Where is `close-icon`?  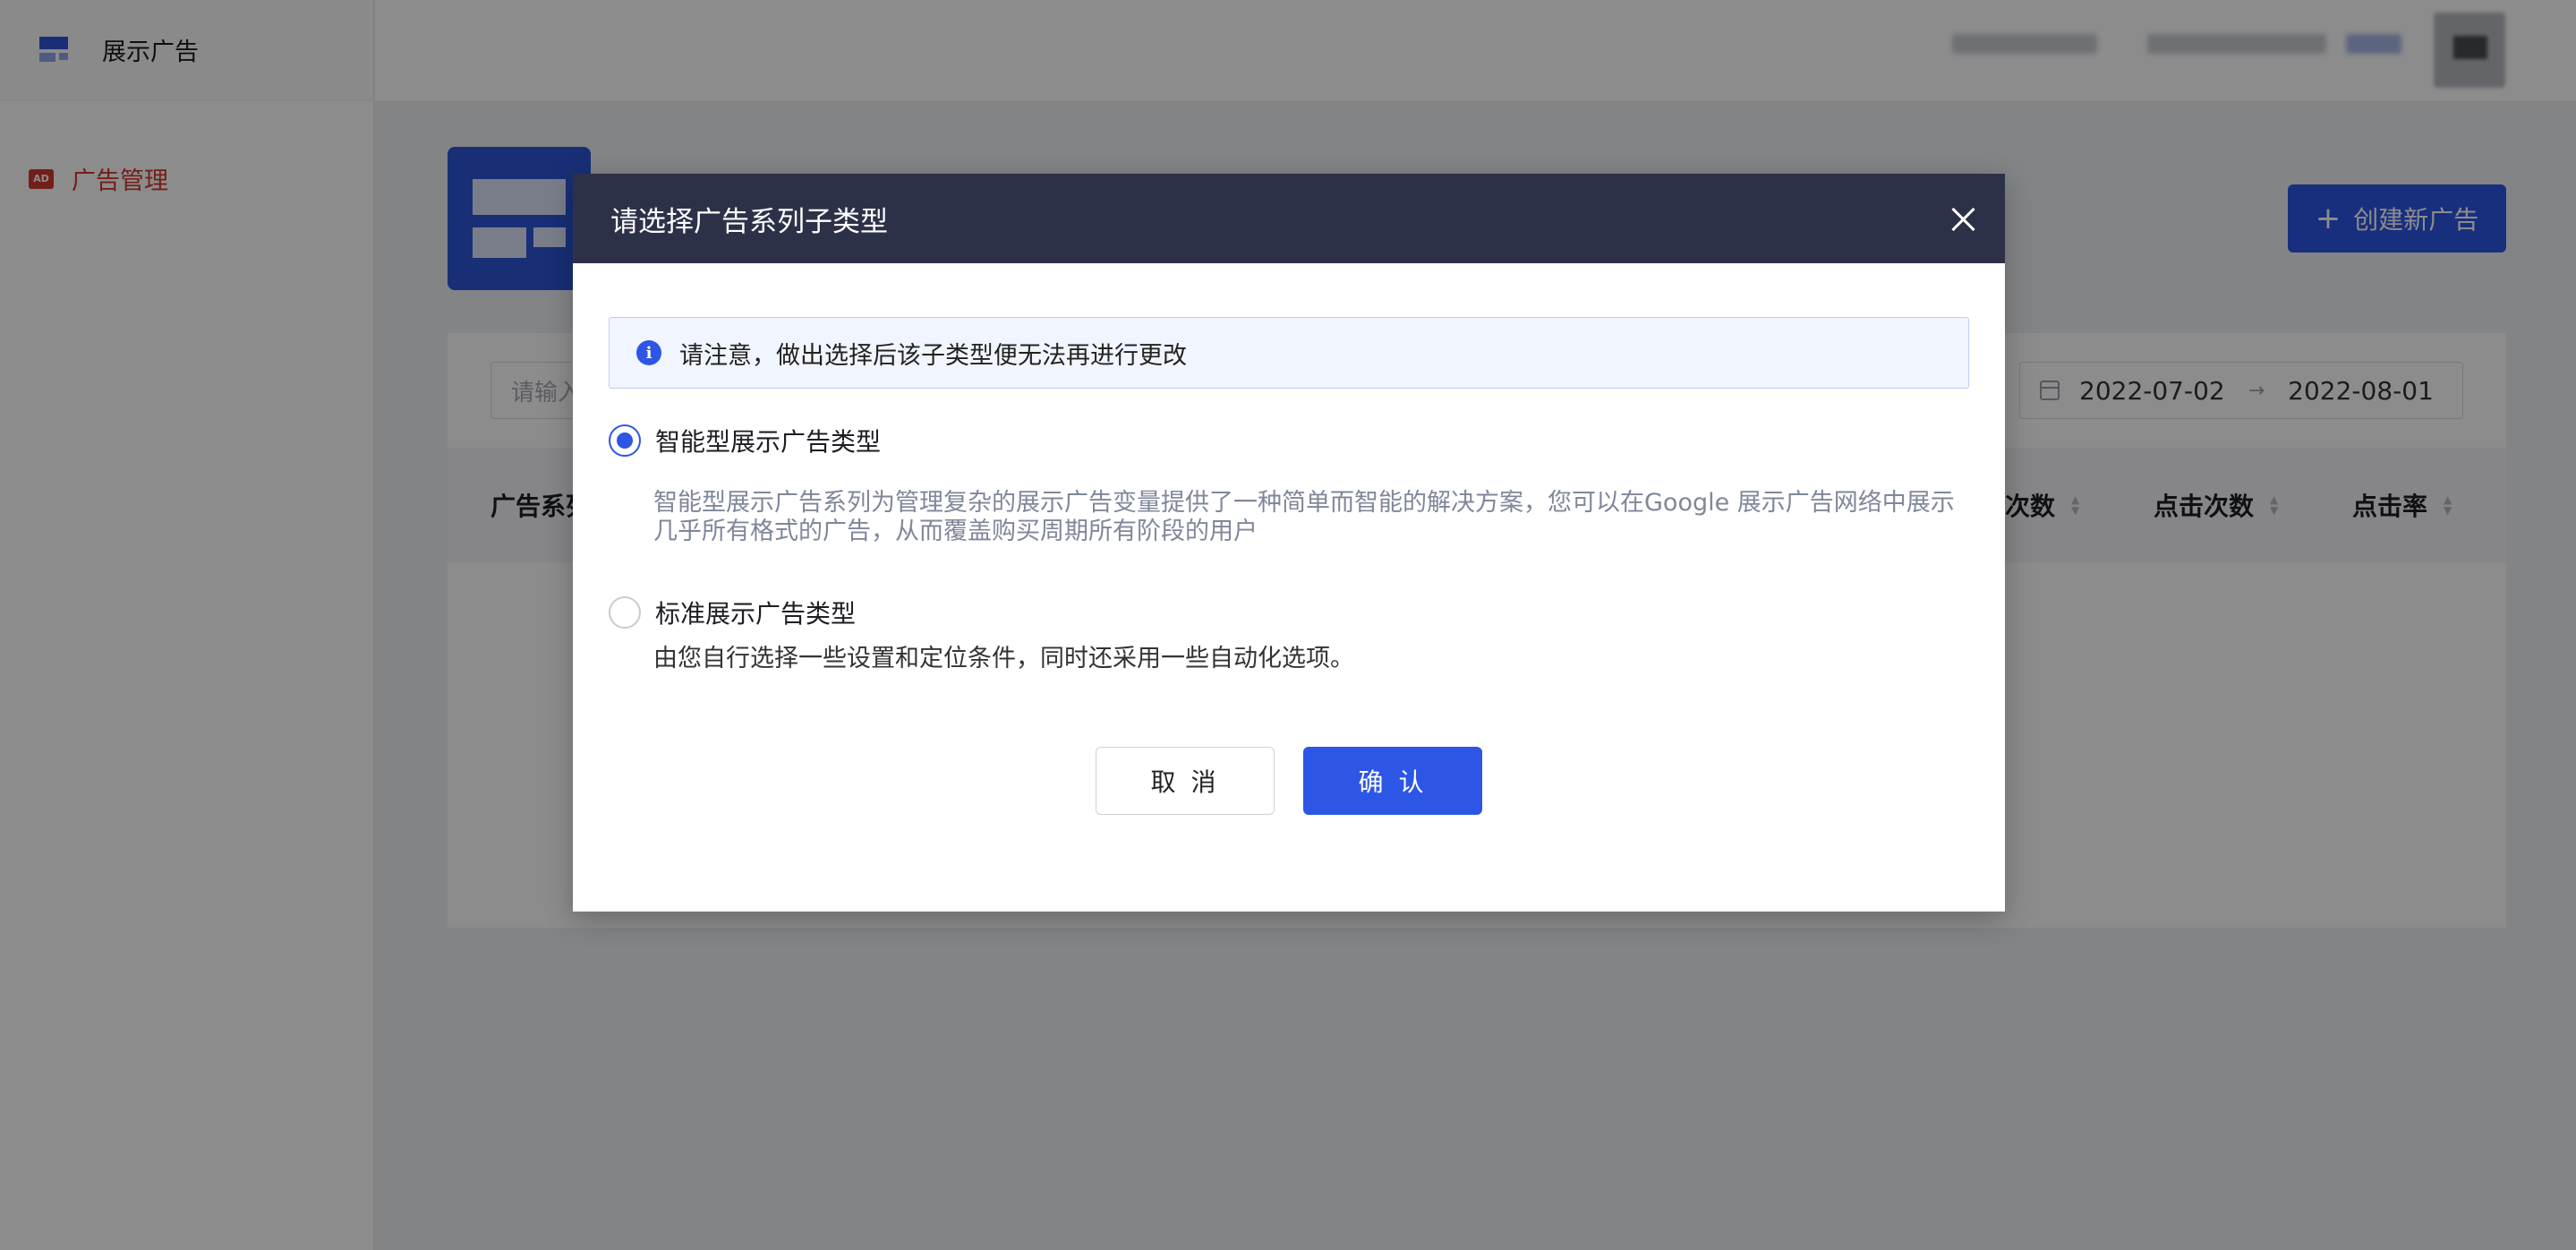 close-icon is located at coordinates (1963, 219).